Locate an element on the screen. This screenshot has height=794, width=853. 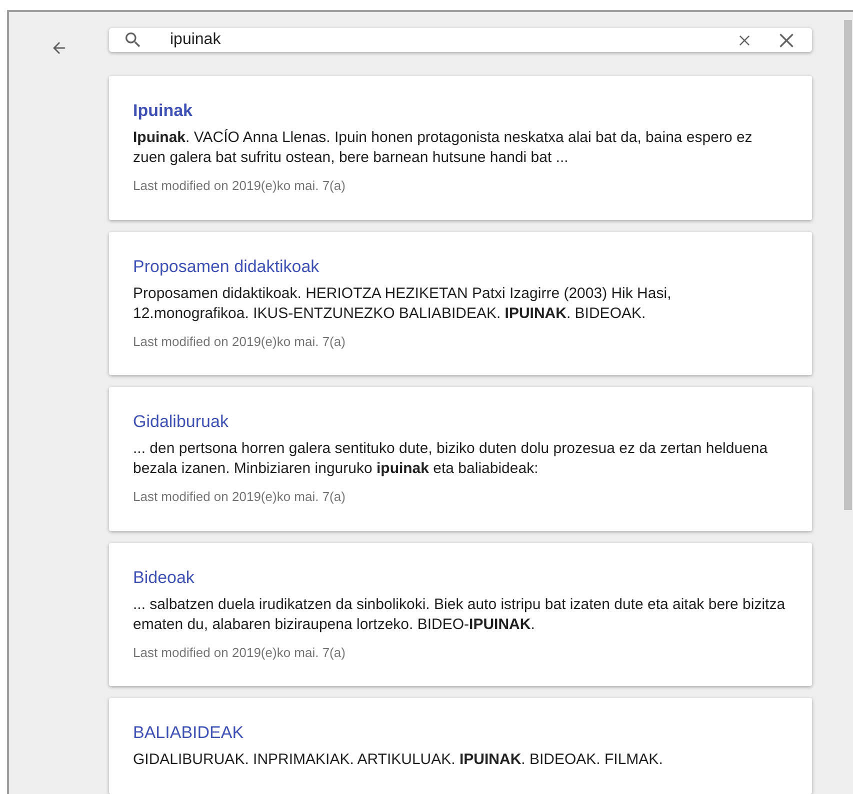
result-title: Gidaliburuak is located at coordinates (460, 422).